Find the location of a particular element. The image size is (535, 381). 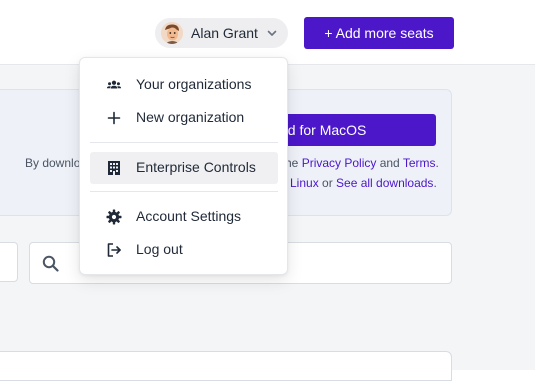

table-container is located at coordinates (226, 366).